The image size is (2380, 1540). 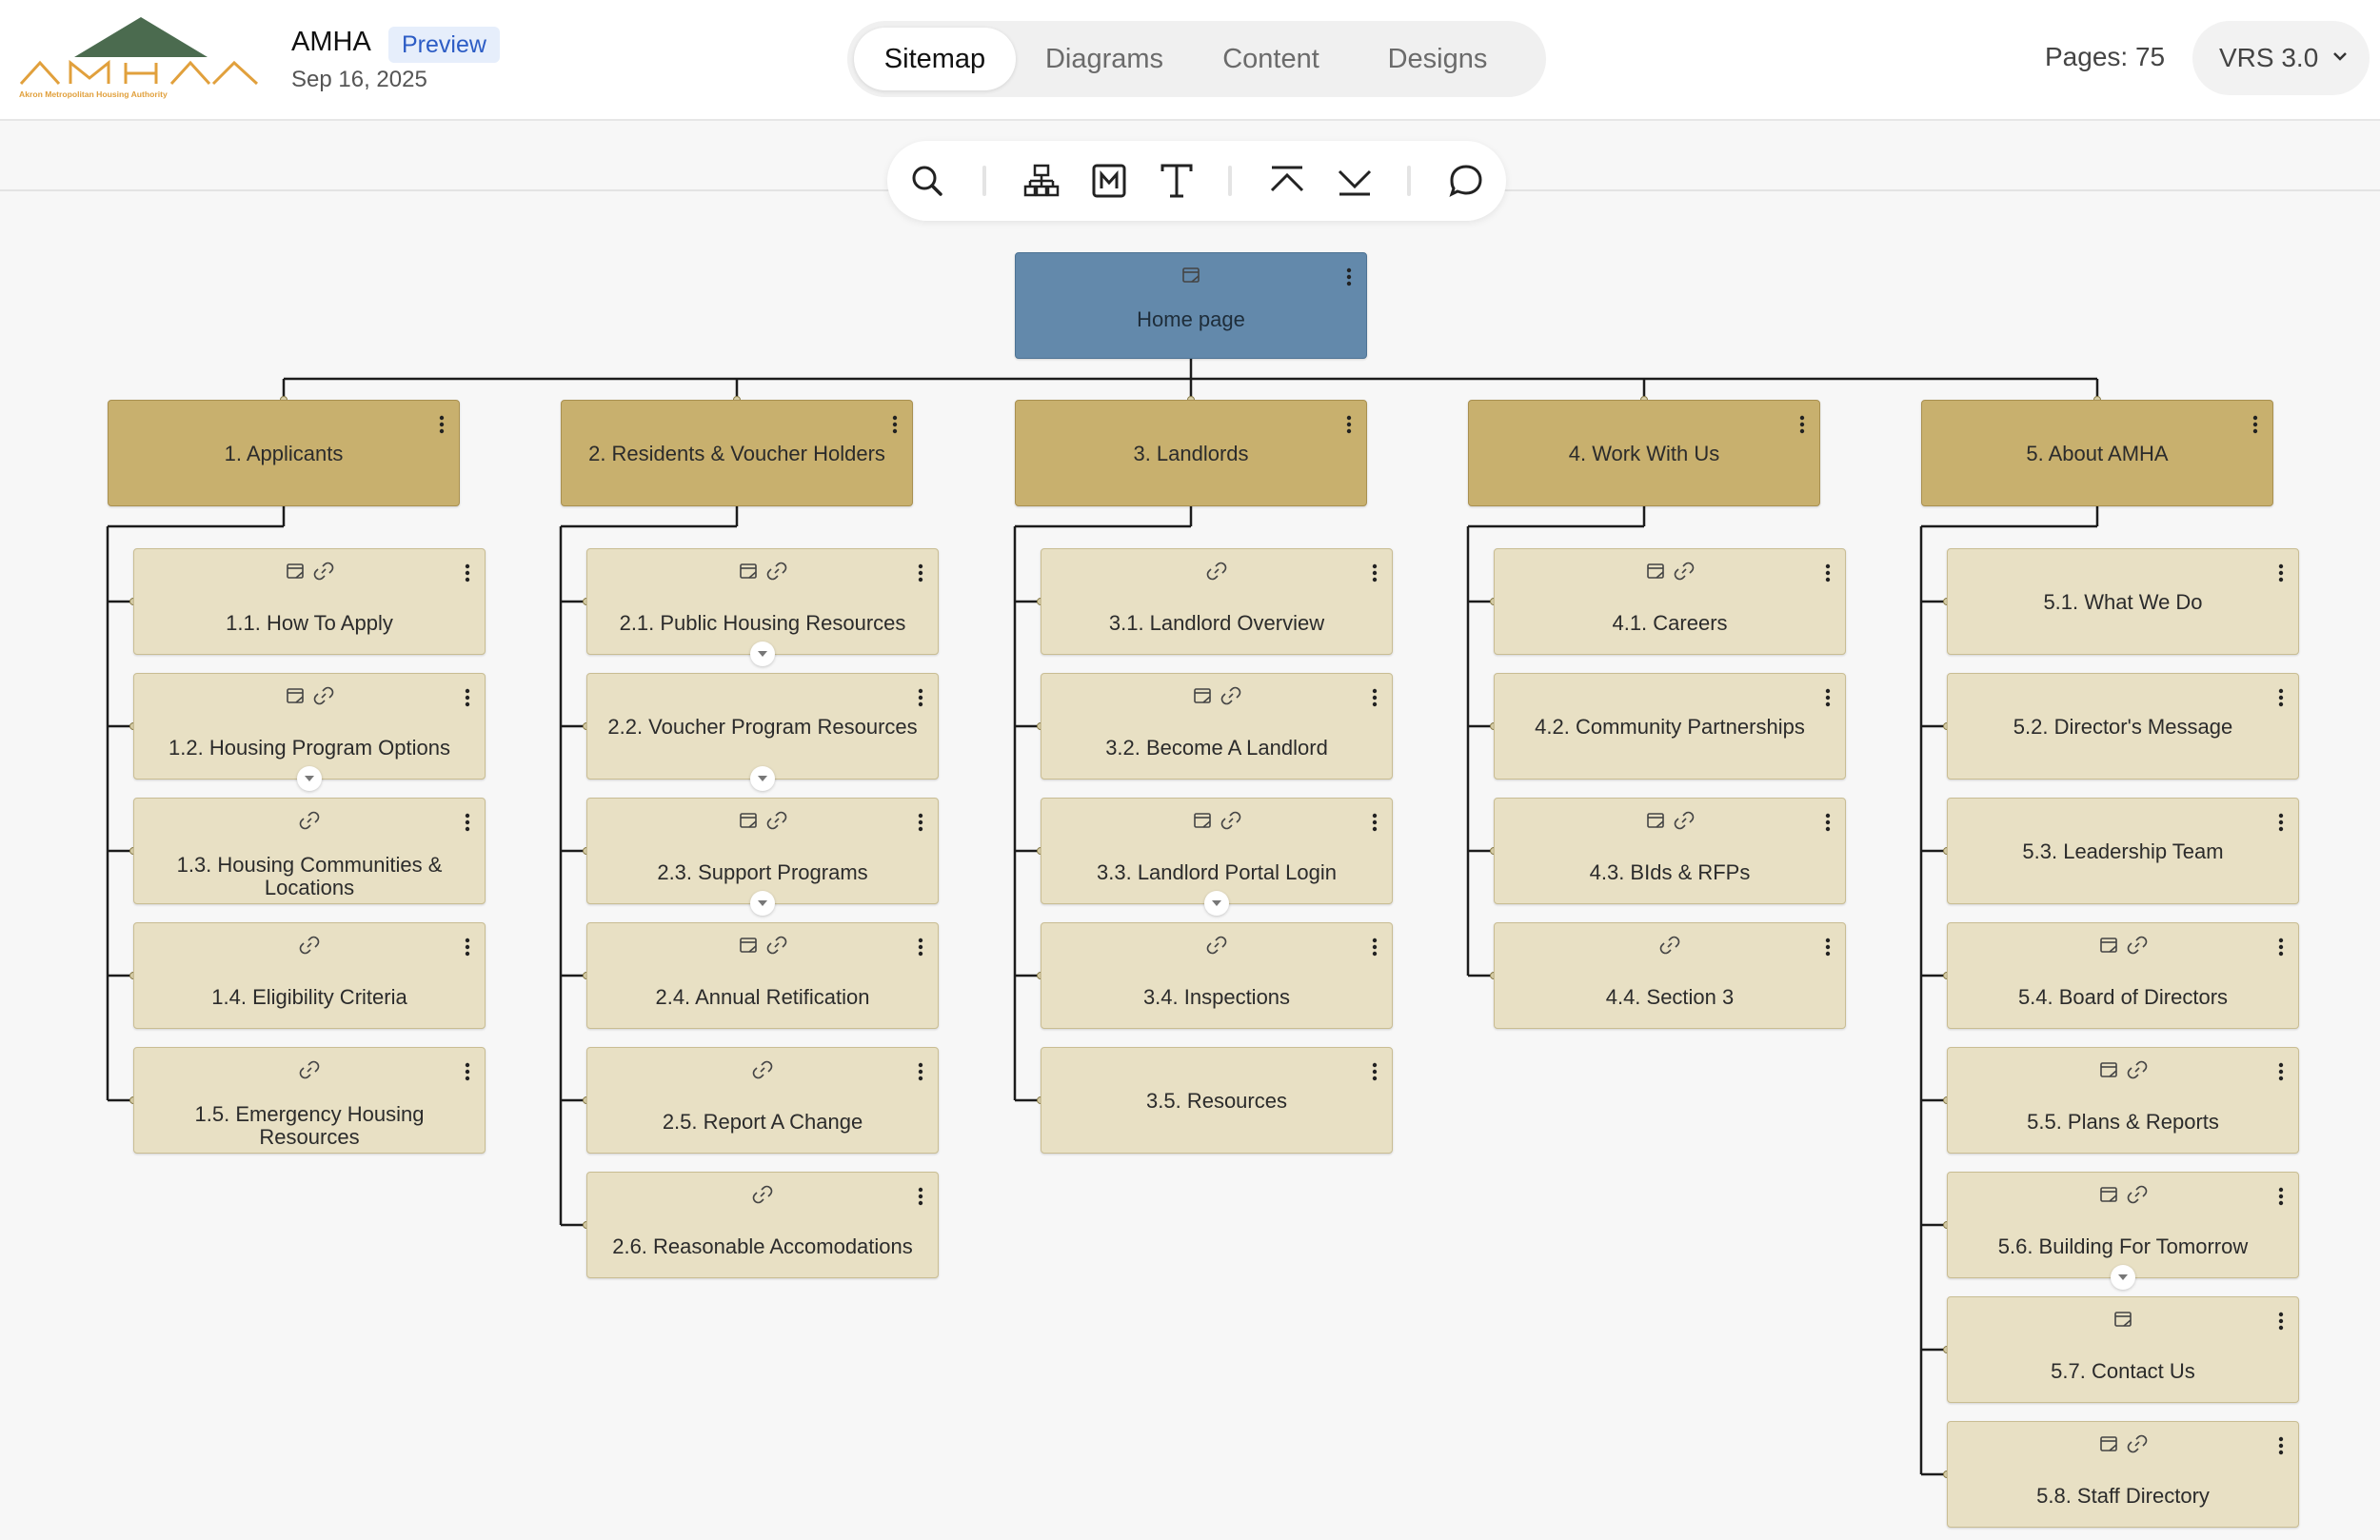 What do you see at coordinates (1216, 748) in the screenshot?
I see `node-label: 3.2. Become A Landlord` at bounding box center [1216, 748].